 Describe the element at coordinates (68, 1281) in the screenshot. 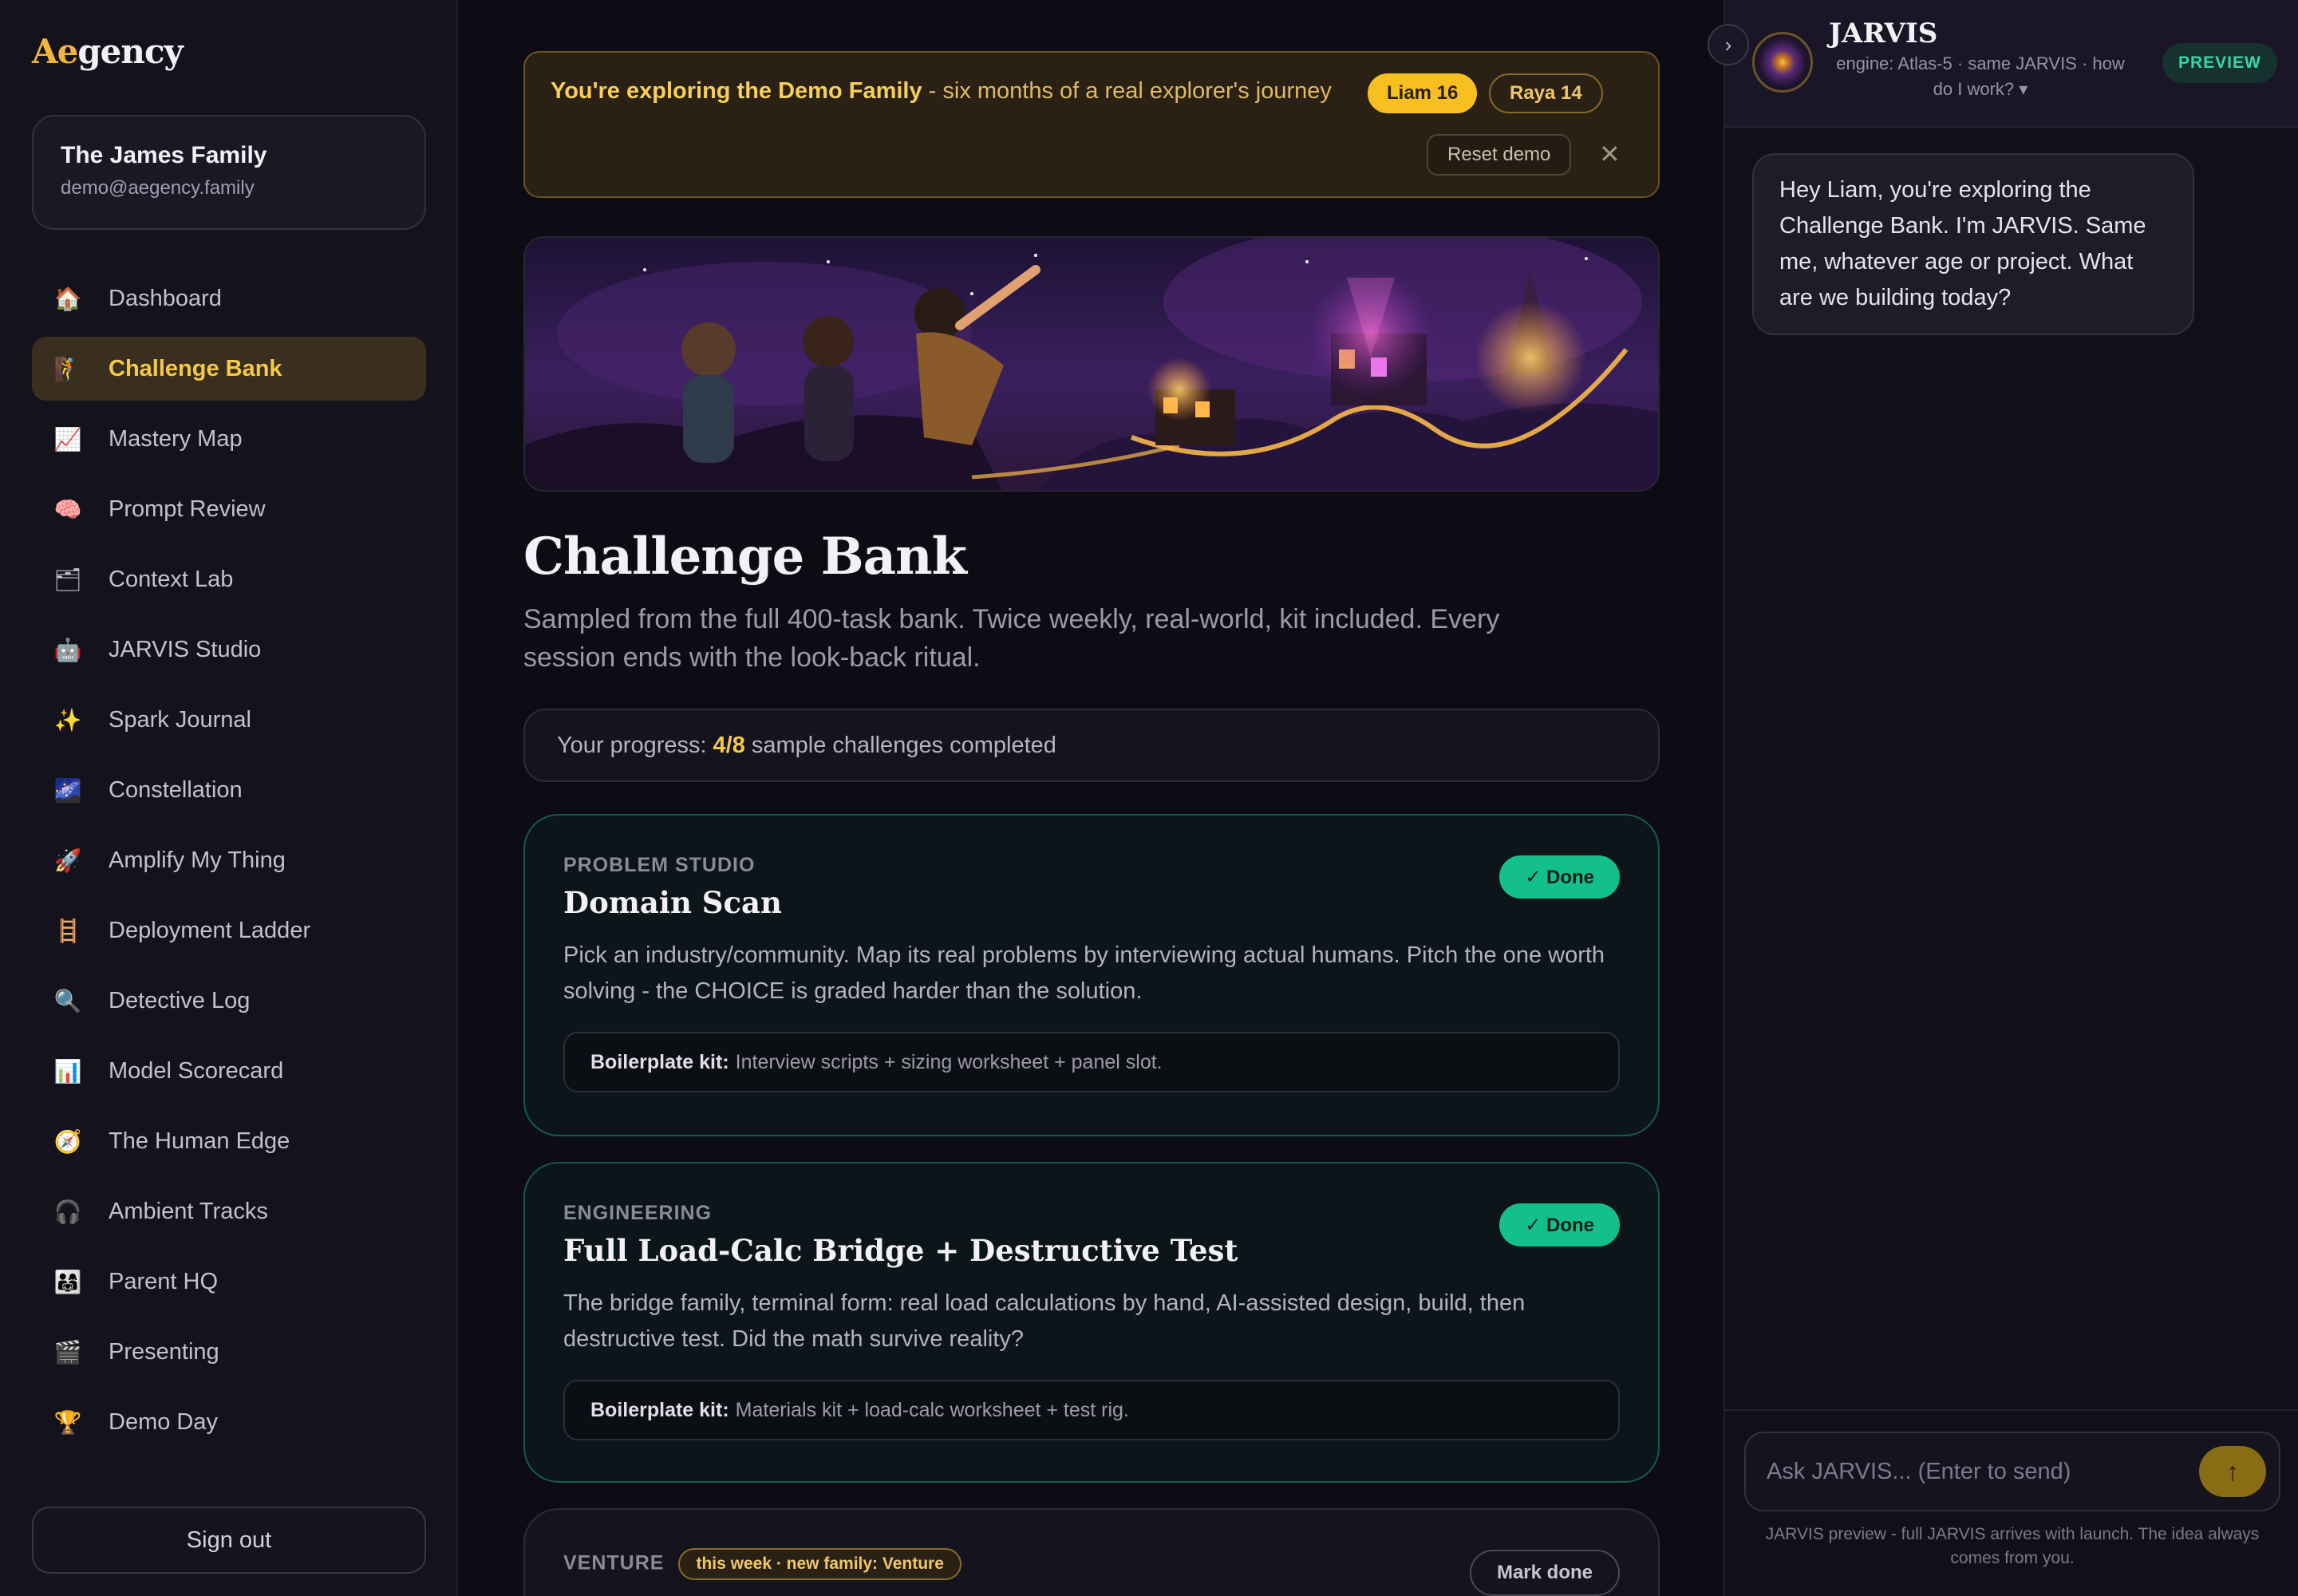

I see `family-icon: 👨‍👩‍👧` at that location.